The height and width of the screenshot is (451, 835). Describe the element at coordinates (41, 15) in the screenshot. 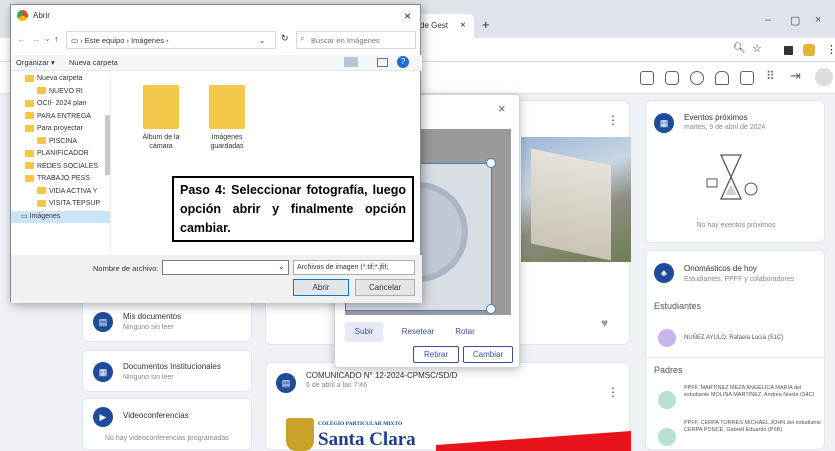

I see `dialog-title: Abrir` at that location.